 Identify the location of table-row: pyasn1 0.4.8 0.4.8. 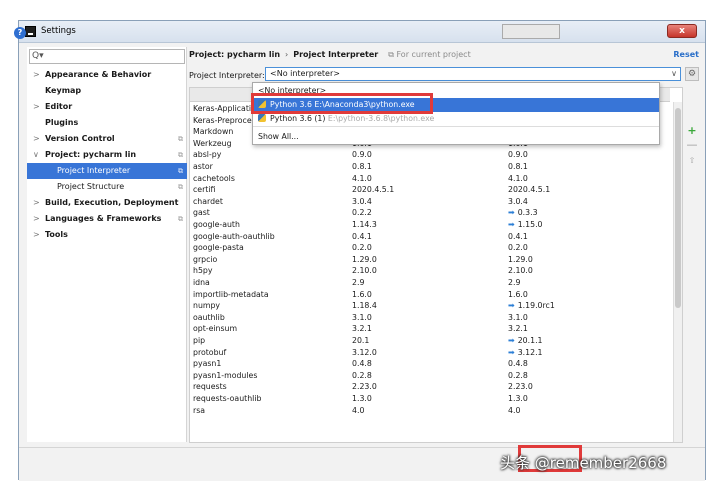
(430, 363).